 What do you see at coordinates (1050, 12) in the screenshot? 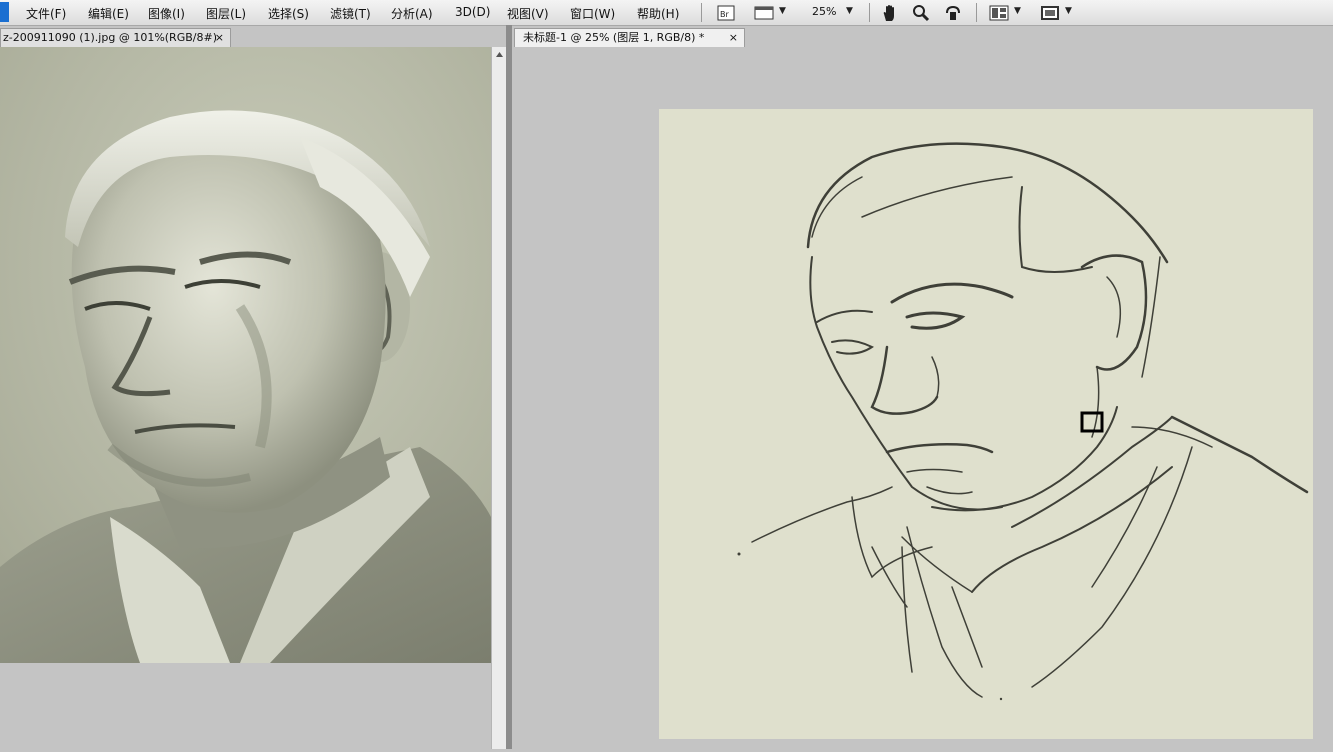
I see `fit-screen-icon` at bounding box center [1050, 12].